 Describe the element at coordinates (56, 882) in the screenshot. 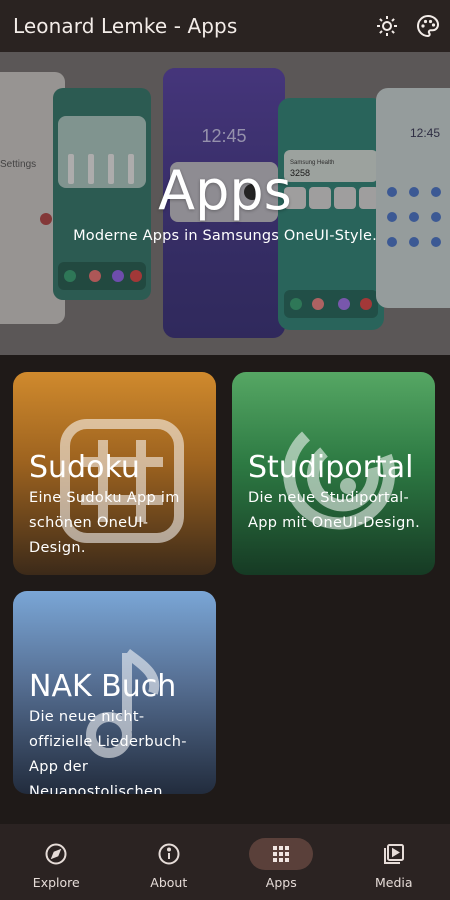

I see `nav-label: Explore` at that location.